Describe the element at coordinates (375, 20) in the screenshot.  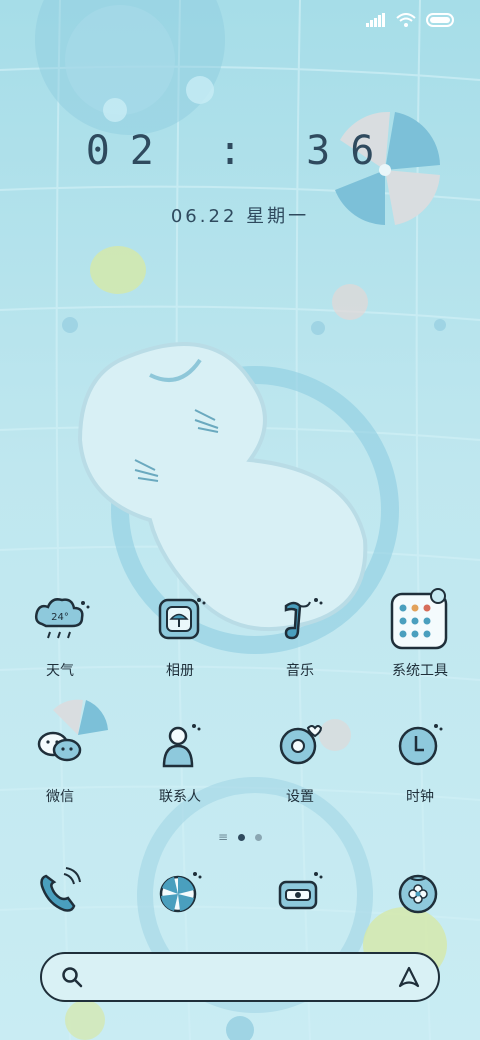
I see `signal-icon` at that location.